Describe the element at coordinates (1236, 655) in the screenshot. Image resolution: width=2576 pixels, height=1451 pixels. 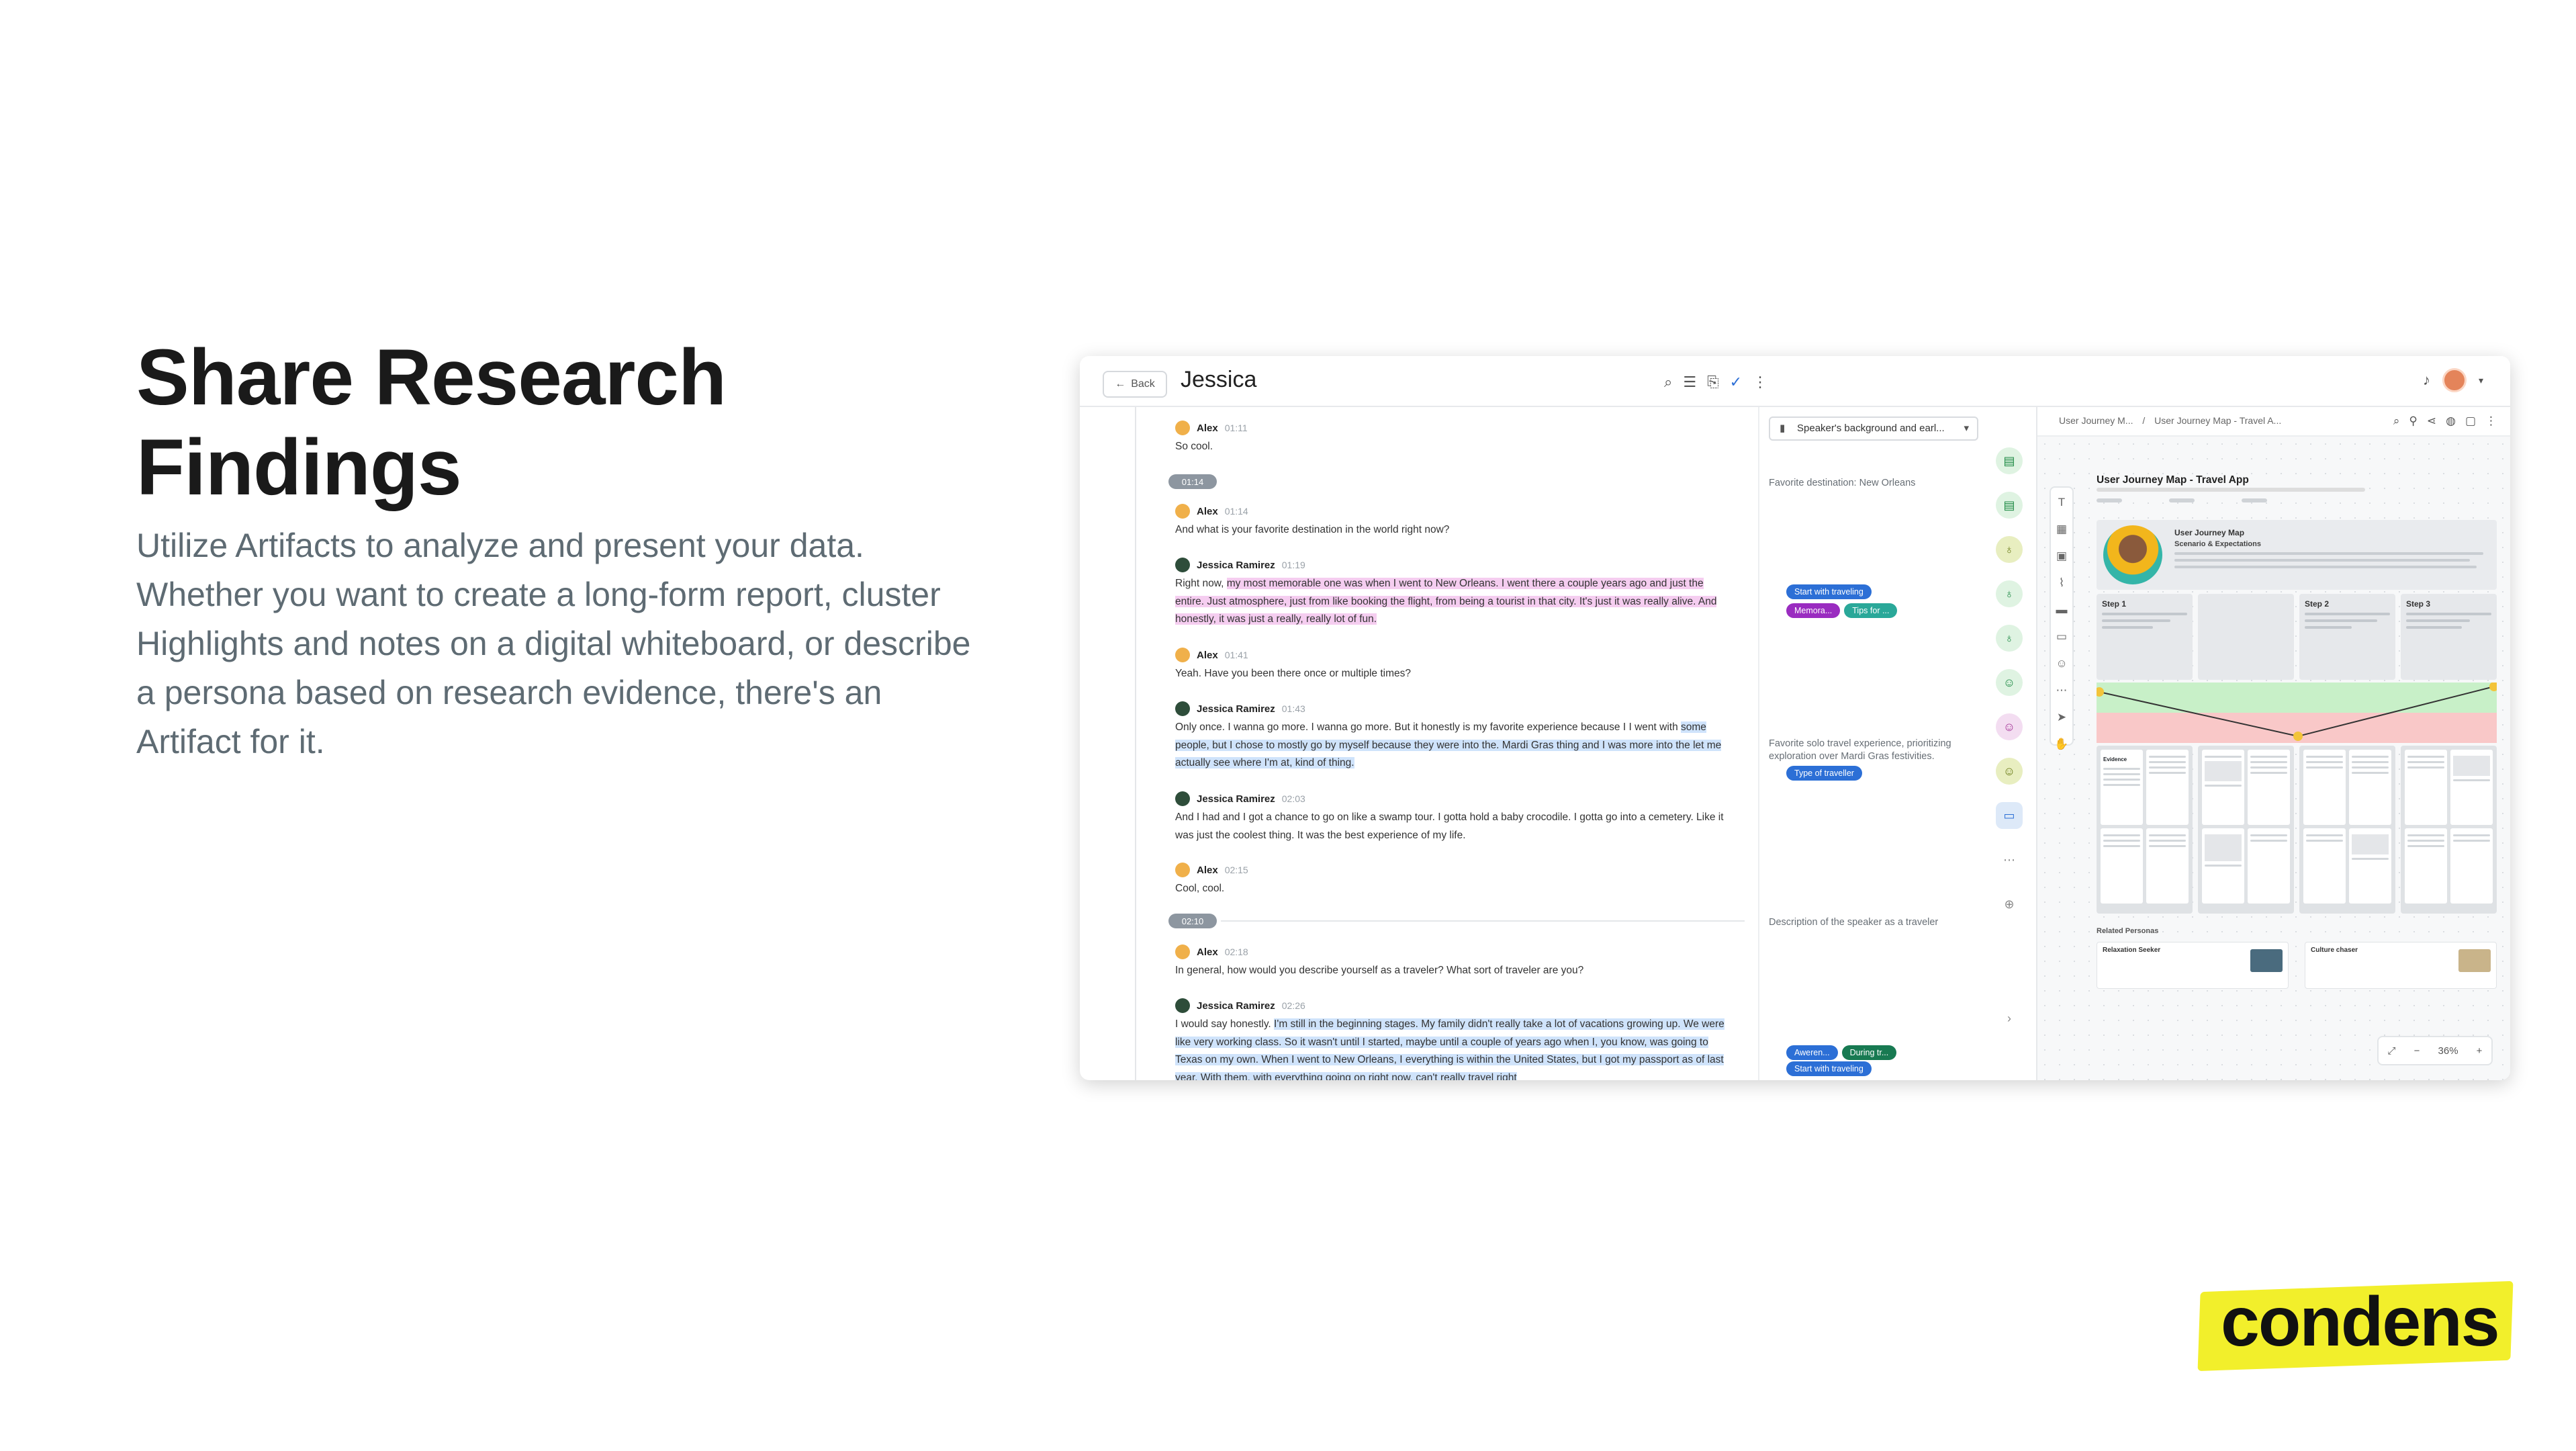
I see `timestamp: 01:41` at that location.